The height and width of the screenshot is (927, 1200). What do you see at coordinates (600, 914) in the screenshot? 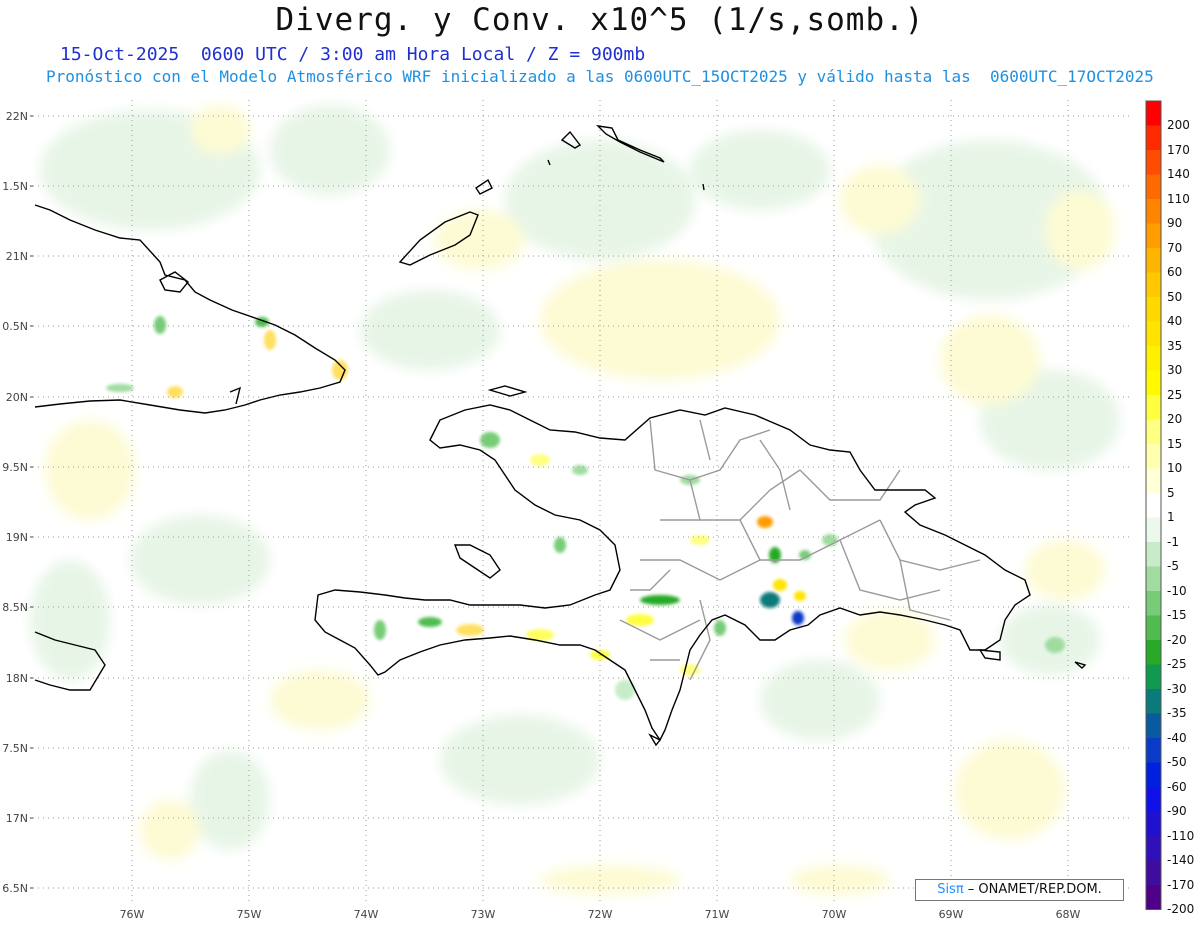
I see `lon-label-72w: 72W` at bounding box center [600, 914].